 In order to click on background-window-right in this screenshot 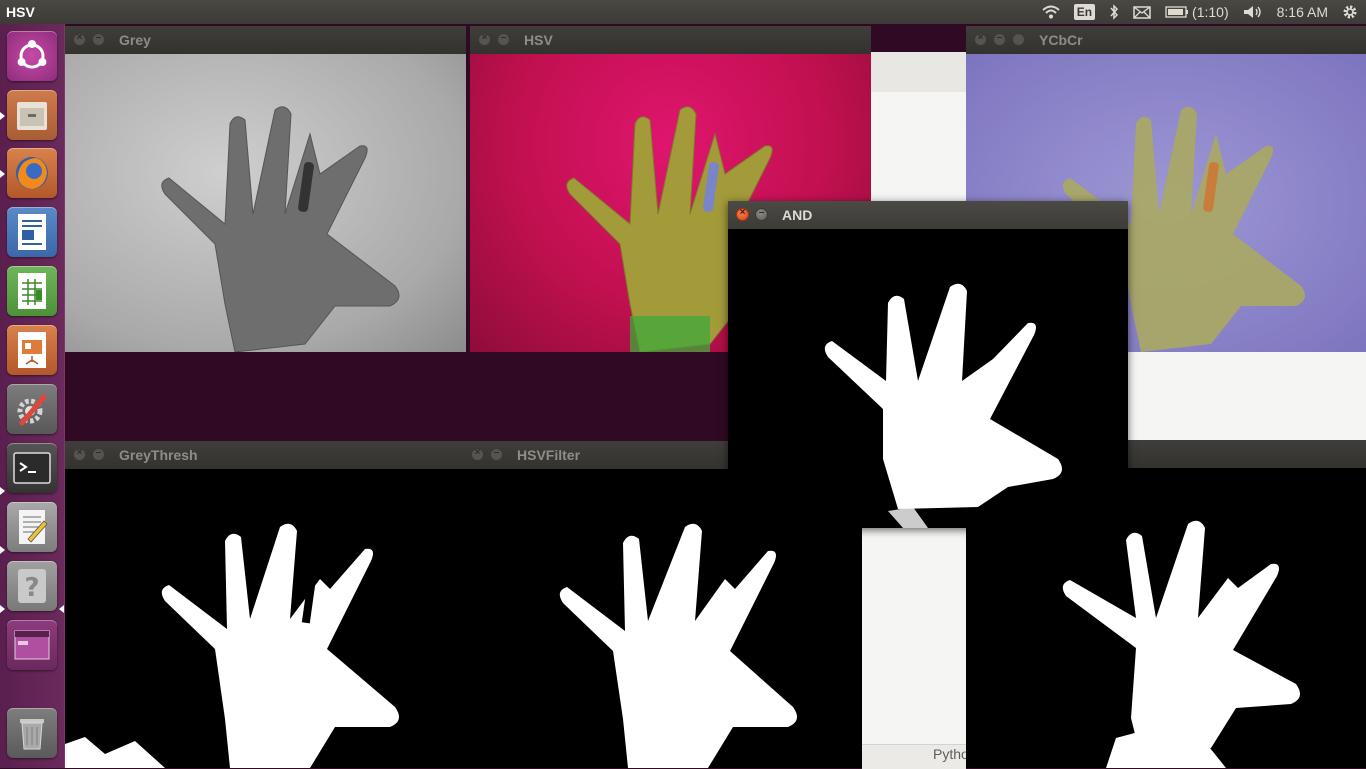, I will do `click(1247, 396)`.